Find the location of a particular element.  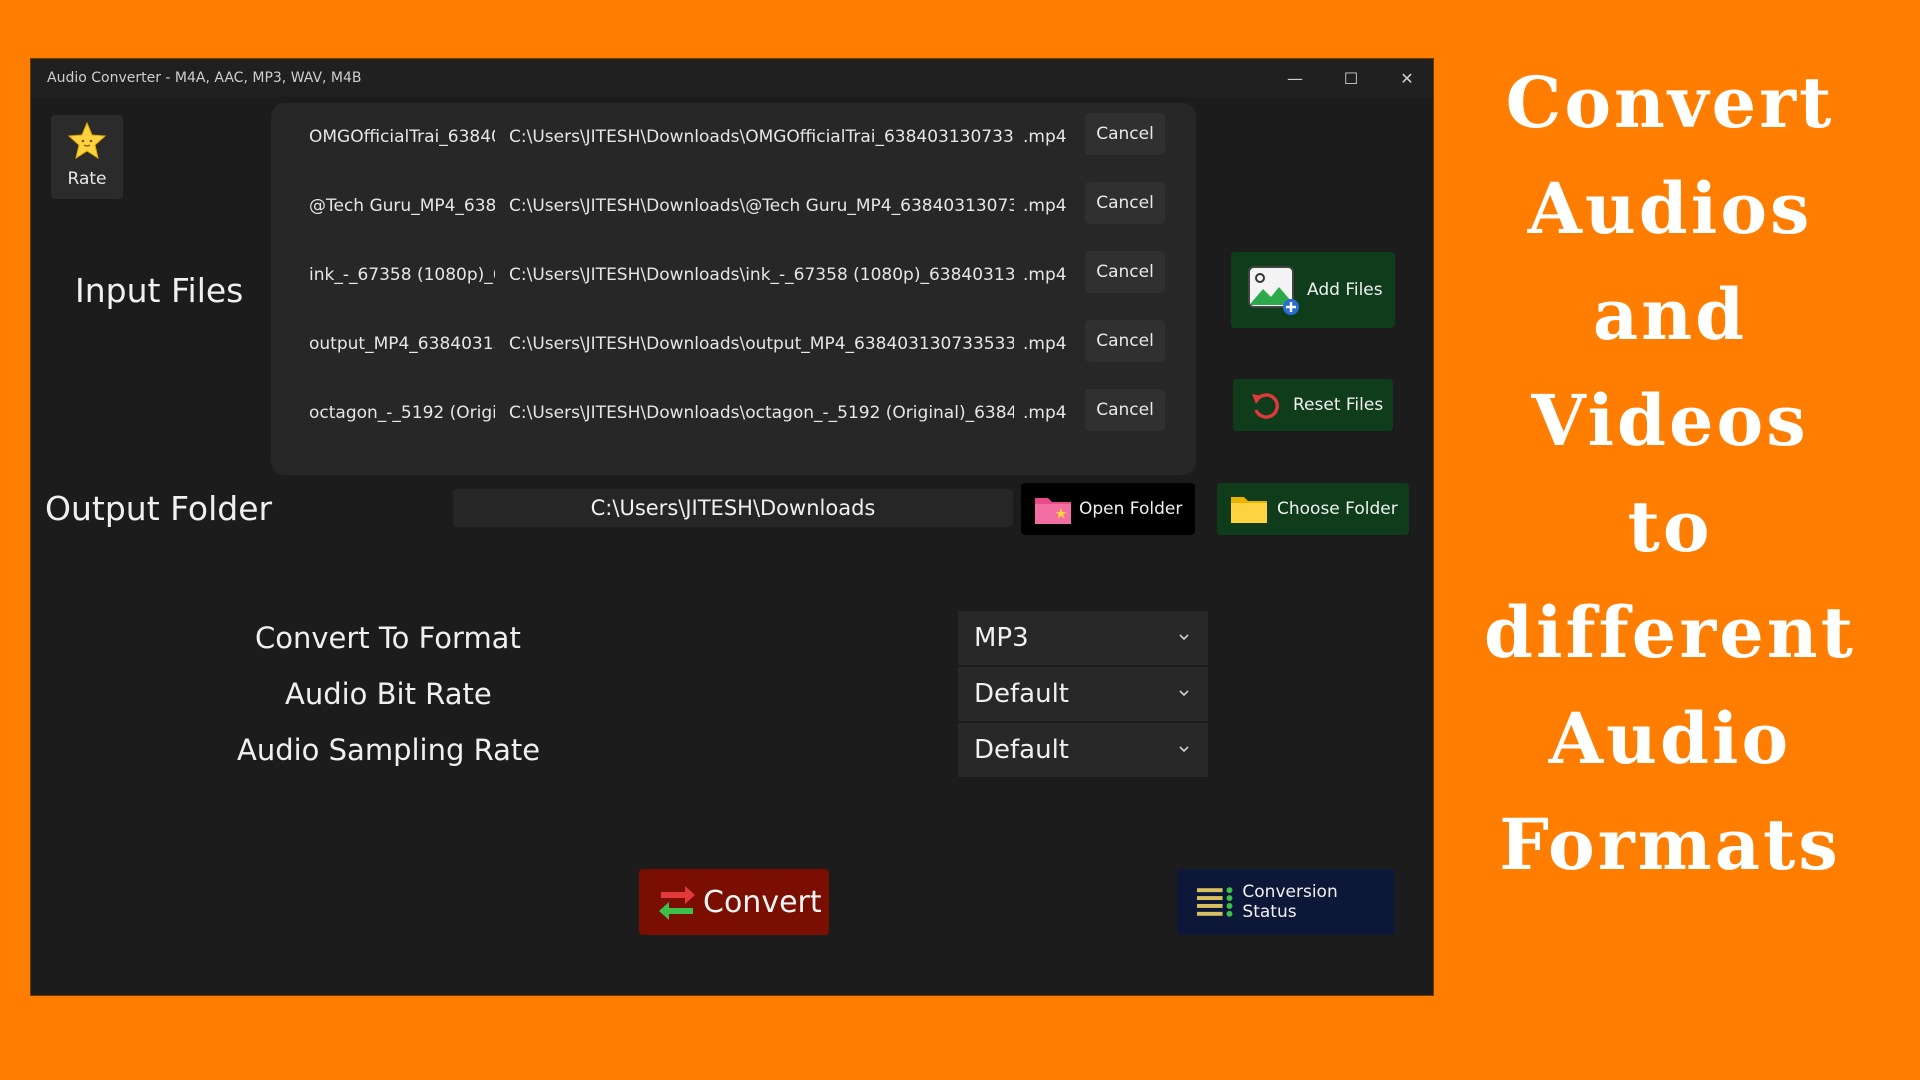

open-folder-icon is located at coordinates (1053, 511).